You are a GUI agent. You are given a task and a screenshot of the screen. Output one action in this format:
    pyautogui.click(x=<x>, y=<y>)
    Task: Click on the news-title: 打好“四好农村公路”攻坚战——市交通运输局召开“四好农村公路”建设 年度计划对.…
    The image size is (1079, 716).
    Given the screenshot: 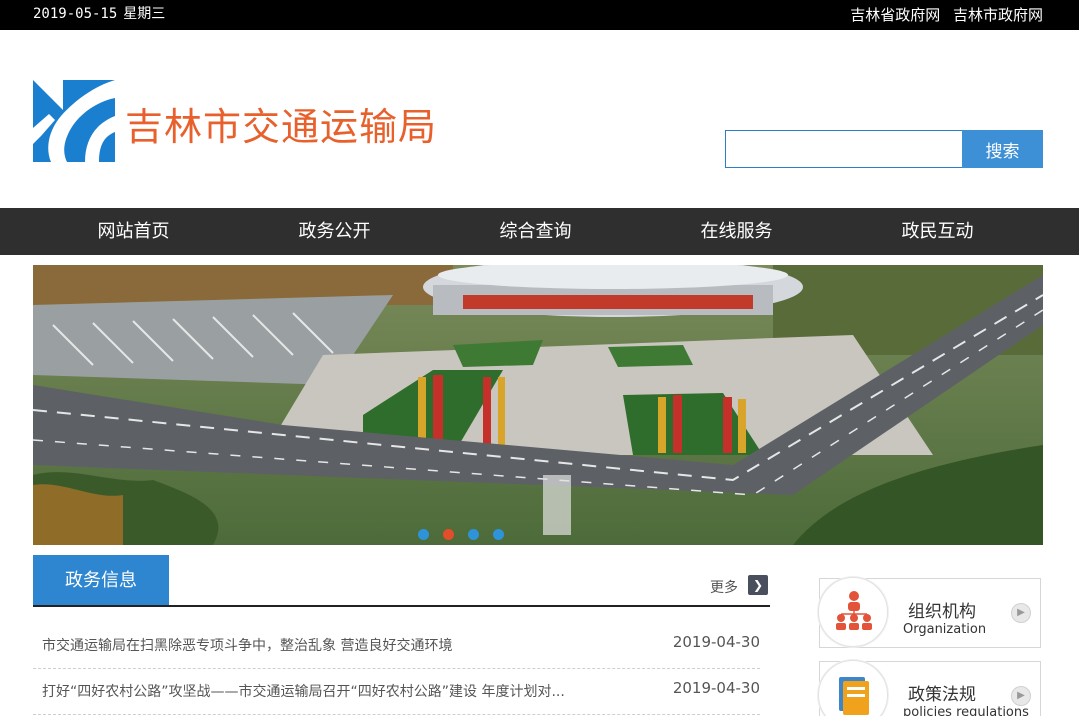 What is the action you would take?
    pyautogui.click(x=303, y=691)
    